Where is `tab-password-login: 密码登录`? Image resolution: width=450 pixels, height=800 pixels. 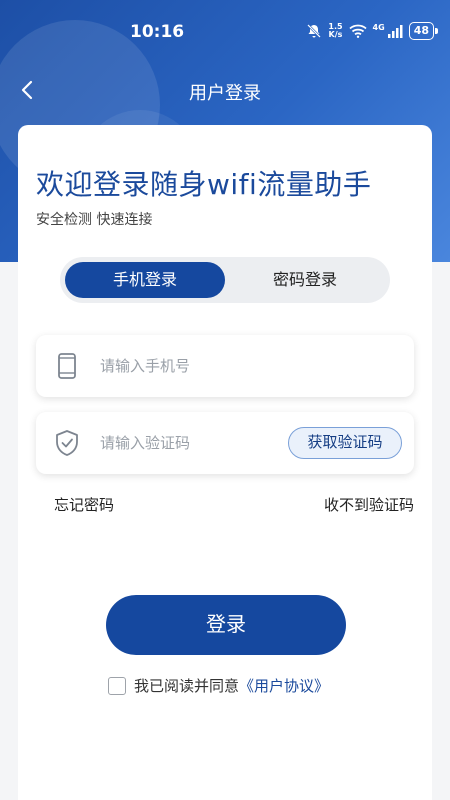 tab-password-login: 密码登录 is located at coordinates (305, 280).